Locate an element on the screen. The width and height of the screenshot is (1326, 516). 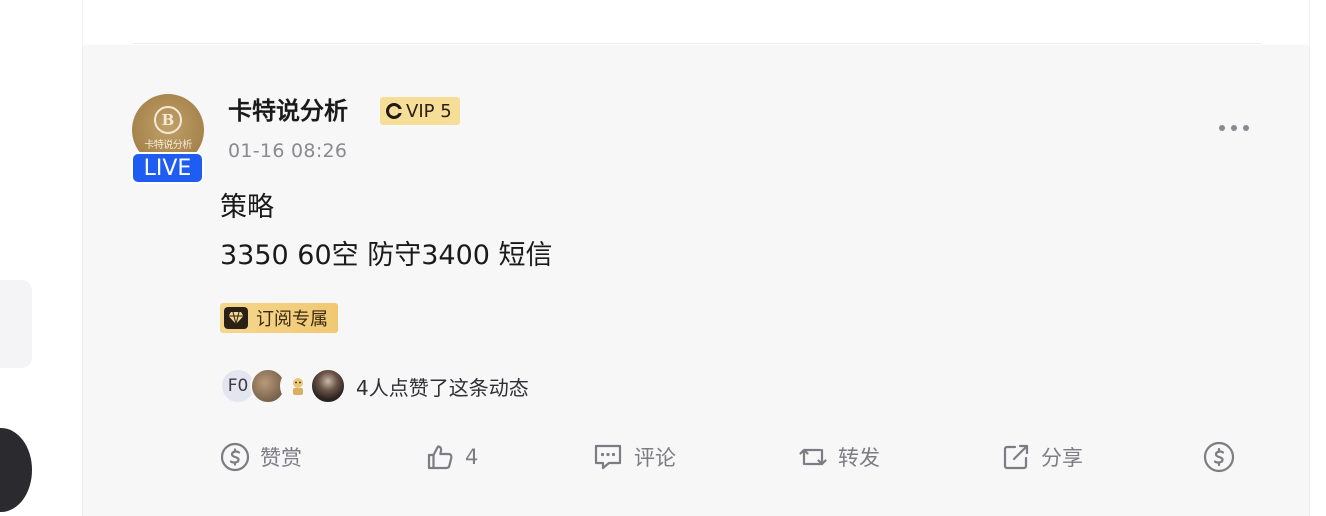
reward-button: 赞赏 is located at coordinates (261, 457).